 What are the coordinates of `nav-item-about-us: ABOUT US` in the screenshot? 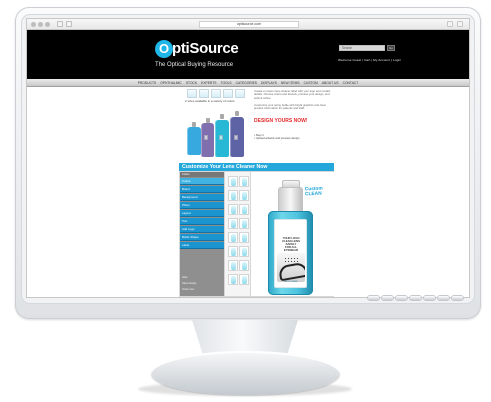 It's located at (330, 83).